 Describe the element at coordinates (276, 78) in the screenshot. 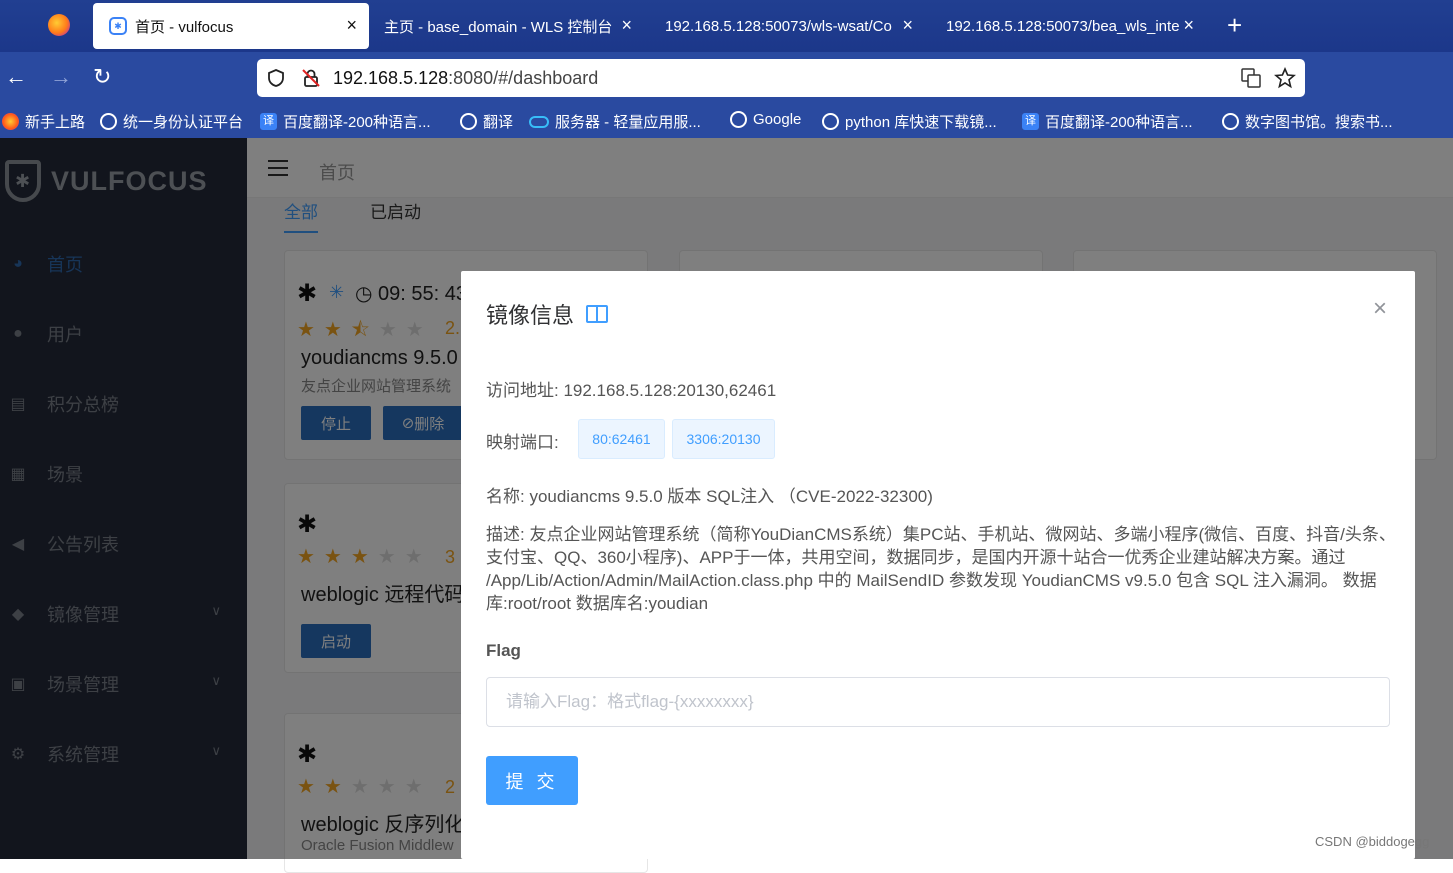

I see `shield-icon` at that location.